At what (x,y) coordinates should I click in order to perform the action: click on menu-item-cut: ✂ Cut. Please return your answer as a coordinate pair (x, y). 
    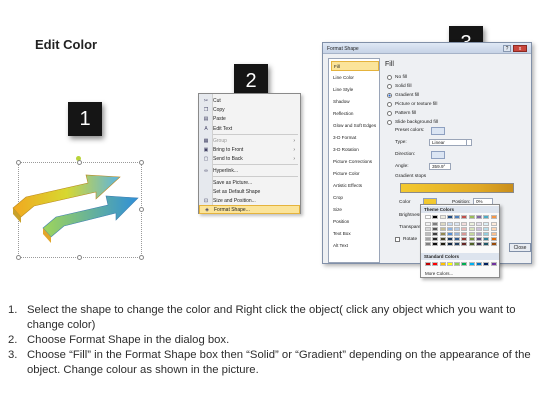
    Looking at the image, I should click on (249, 100).